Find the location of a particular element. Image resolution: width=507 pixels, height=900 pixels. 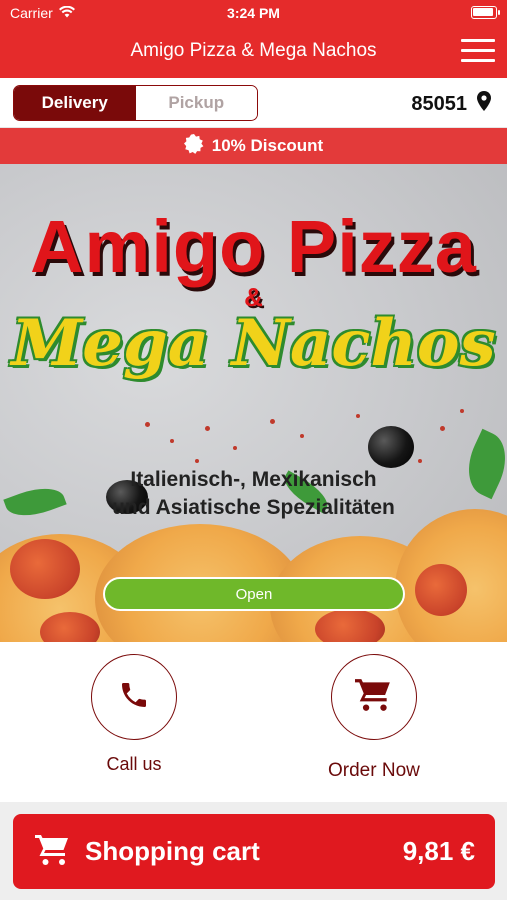

shopping-cart-label: Shopping cart is located at coordinates (172, 851).